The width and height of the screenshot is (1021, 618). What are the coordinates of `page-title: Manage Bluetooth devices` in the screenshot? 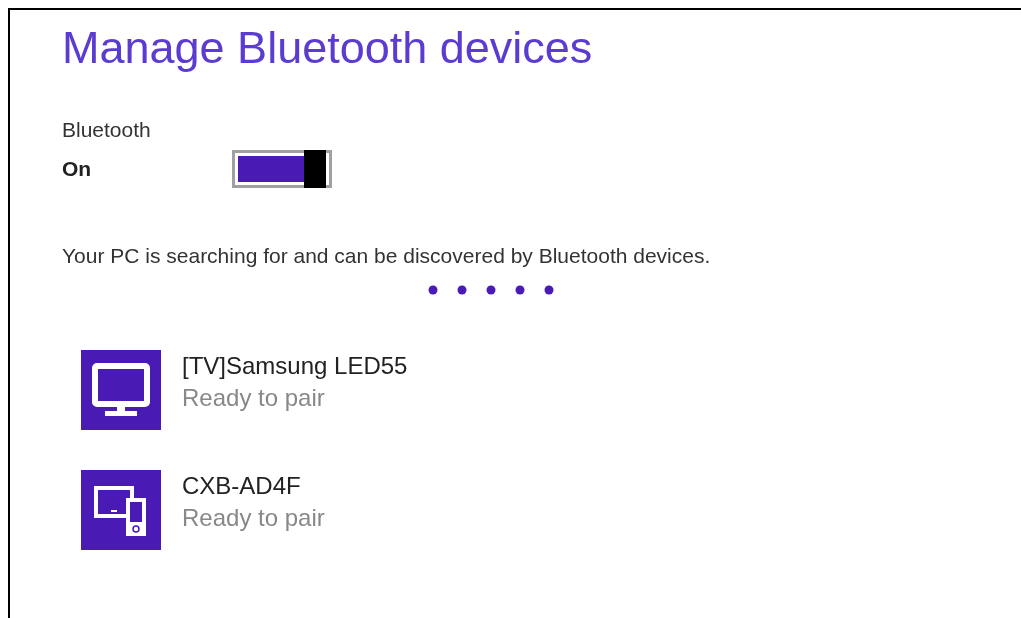 It's located at (327, 48).